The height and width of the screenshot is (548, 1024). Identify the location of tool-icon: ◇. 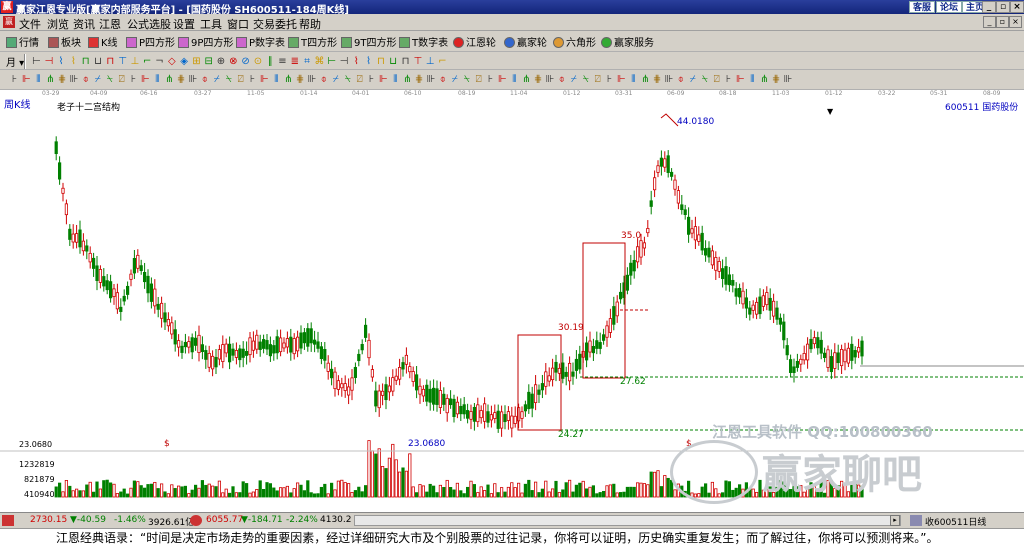
(171, 61).